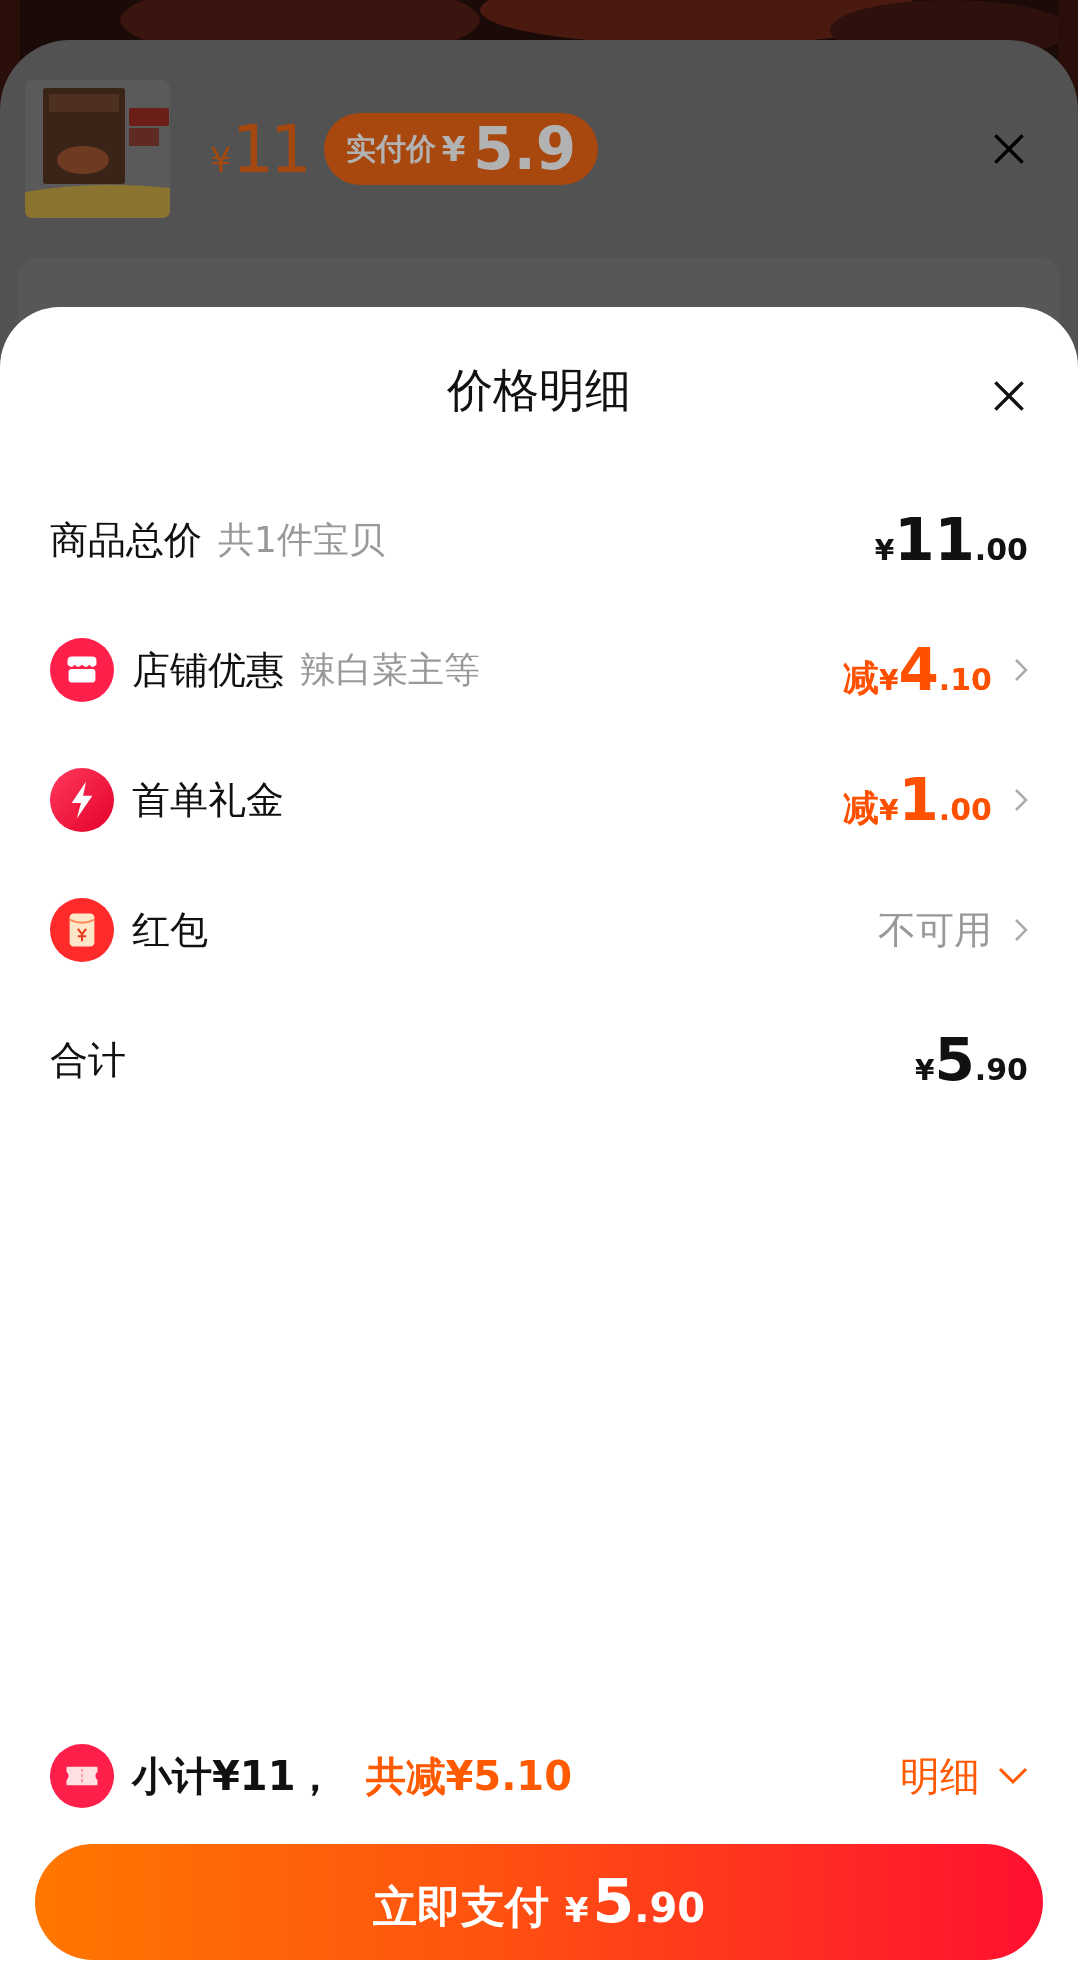 The height and width of the screenshot is (1973, 1078). I want to click on row-label: 店铺优惠, so click(208, 670).